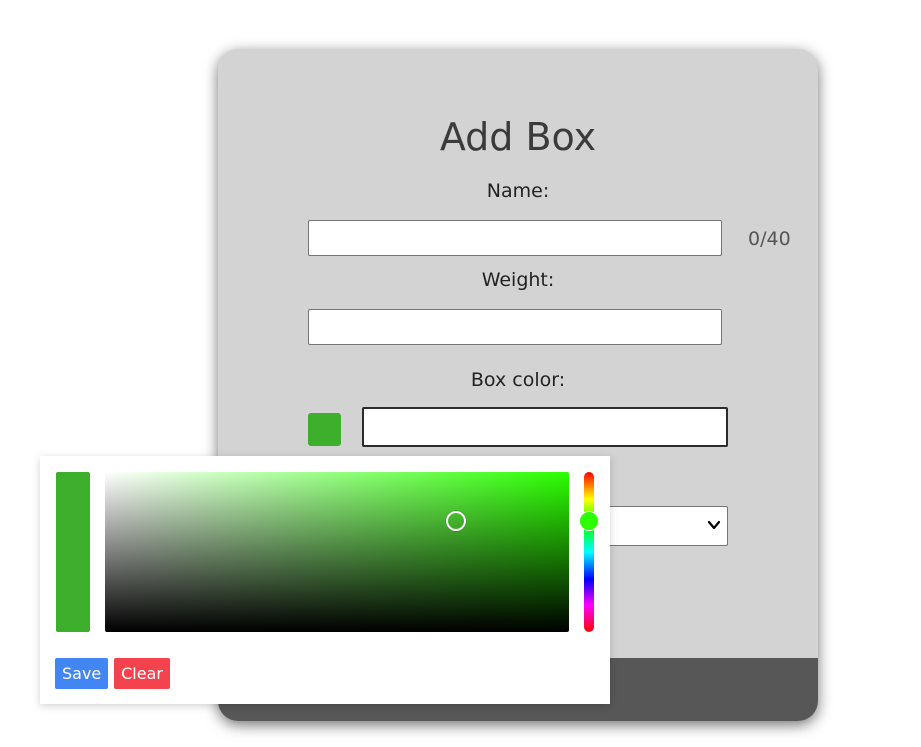 The height and width of the screenshot is (747, 921). I want to click on palette-cursor-handle, so click(456, 521).